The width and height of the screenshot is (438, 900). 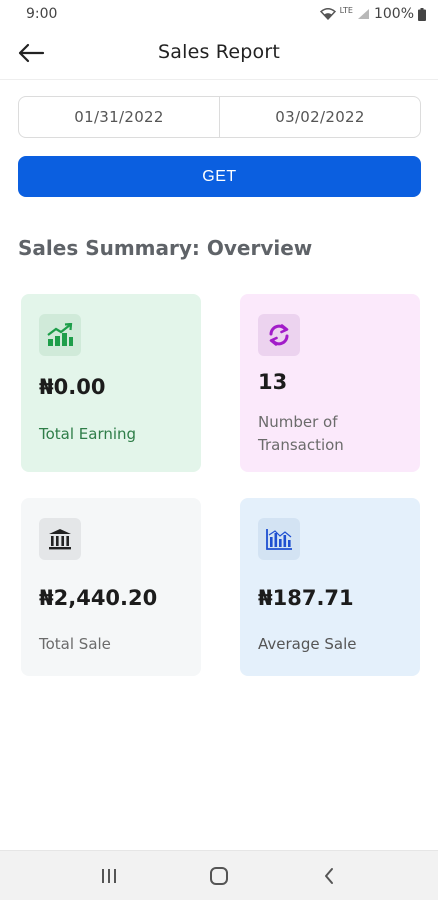 What do you see at coordinates (301, 433) in the screenshot?
I see `transaction-count-label: Number of Transaction` at bounding box center [301, 433].